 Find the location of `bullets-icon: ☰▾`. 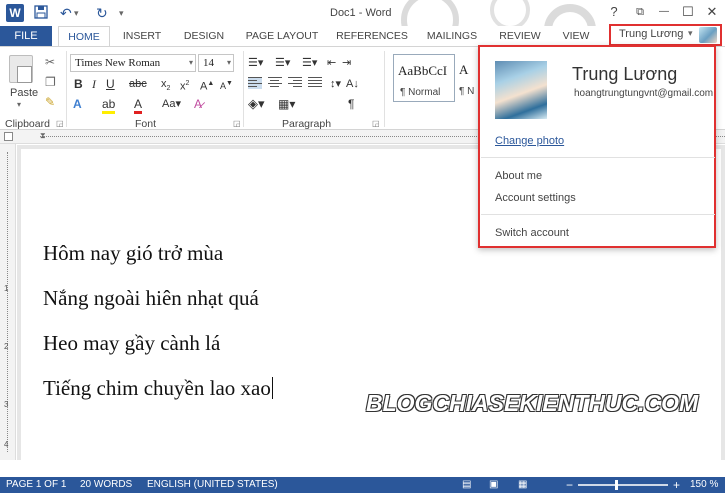

bullets-icon: ☰▾ is located at coordinates (255, 63).